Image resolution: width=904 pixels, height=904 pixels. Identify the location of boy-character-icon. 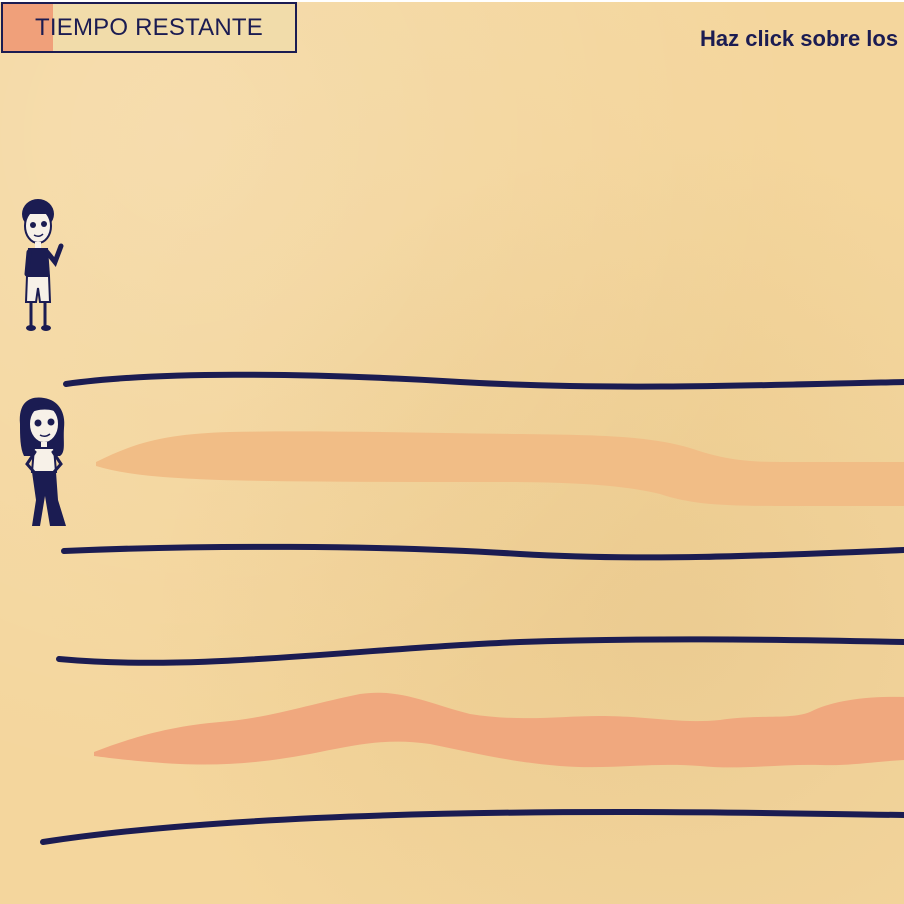
(43, 265).